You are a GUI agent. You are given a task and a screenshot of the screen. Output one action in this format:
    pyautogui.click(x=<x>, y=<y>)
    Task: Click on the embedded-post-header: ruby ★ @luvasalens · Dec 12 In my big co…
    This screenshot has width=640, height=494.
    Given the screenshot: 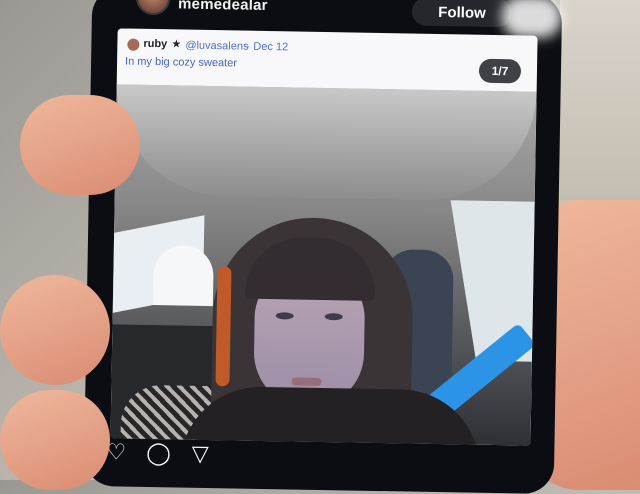 What is the action you would take?
    pyautogui.click(x=327, y=60)
    